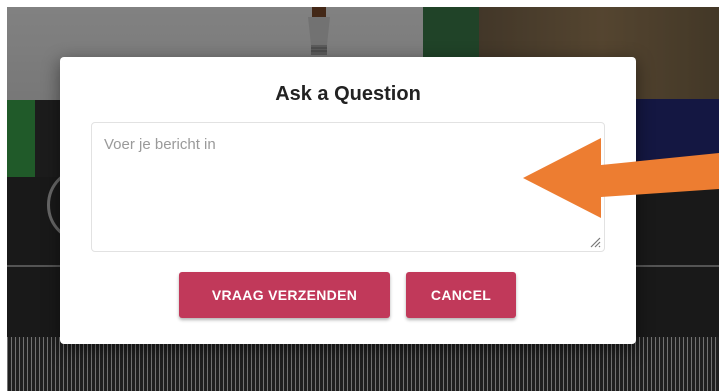 This screenshot has height=391, width=719. Describe the element at coordinates (461, 295) in the screenshot. I see `cancel-button: CANCEL` at that location.